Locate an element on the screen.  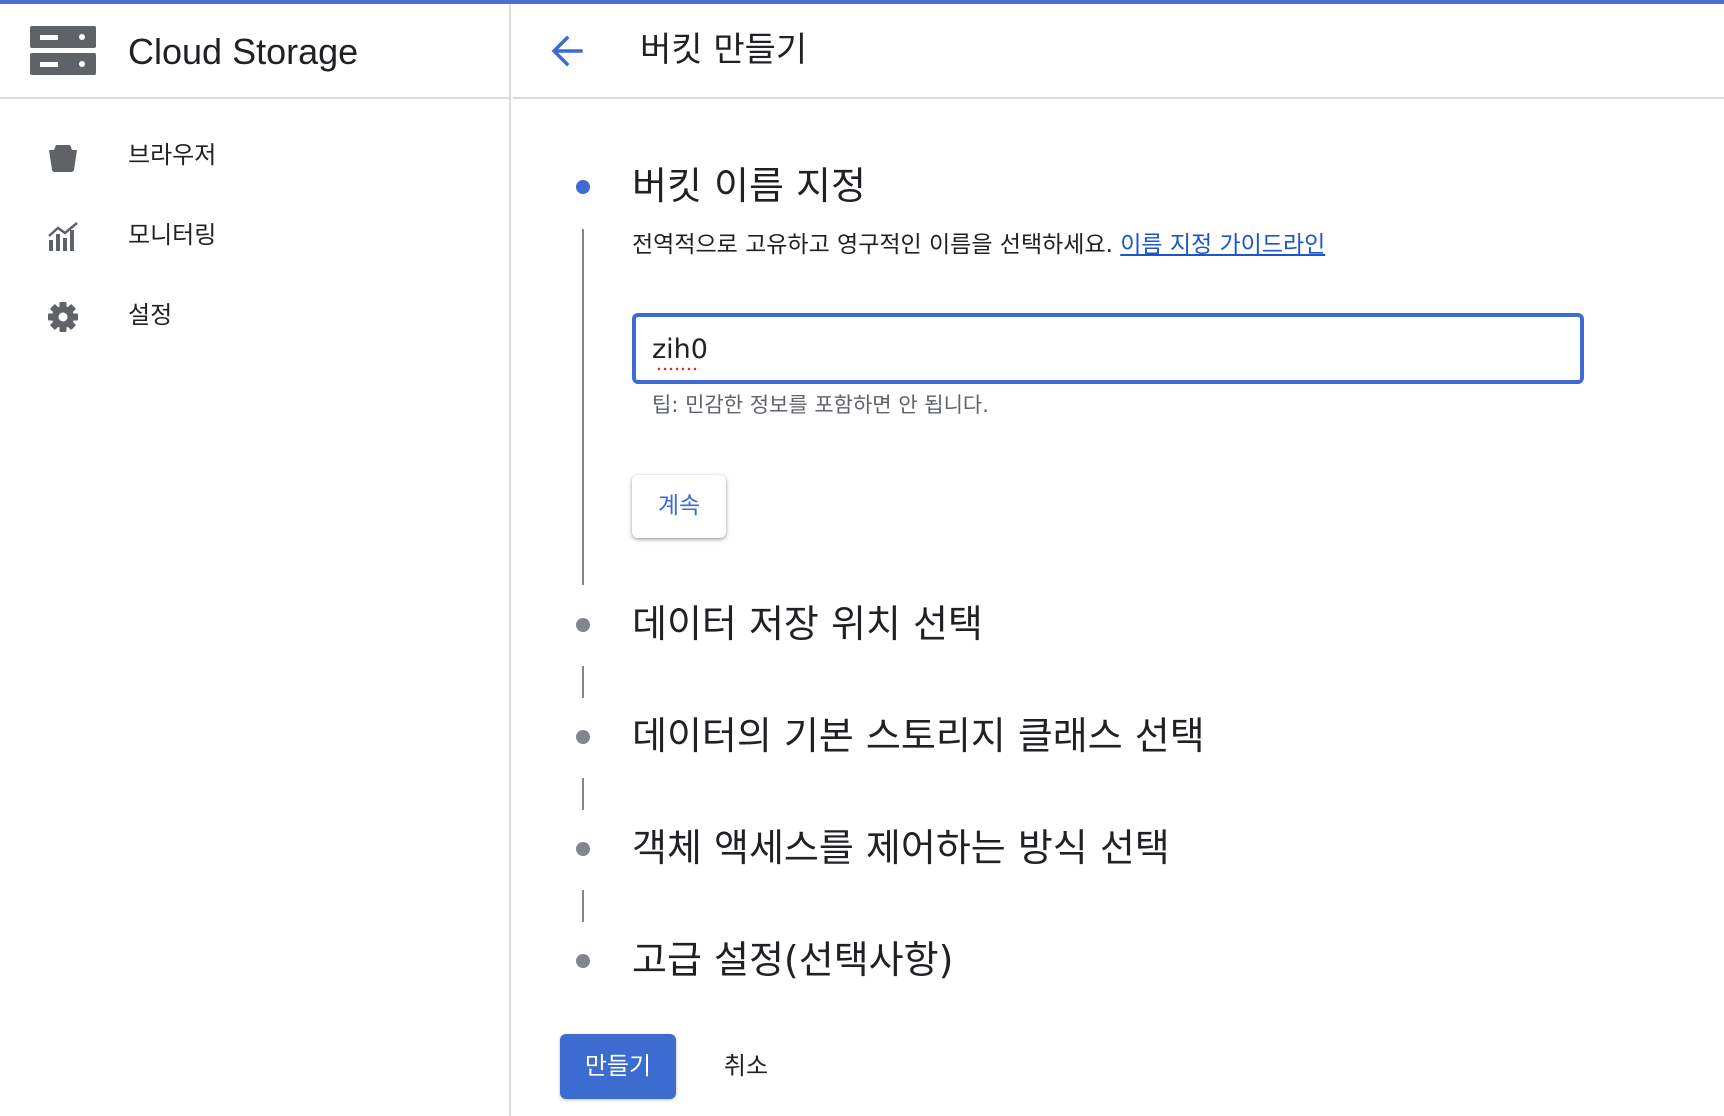
main-header: 버킷 만들기 is located at coordinates (1118, 51).